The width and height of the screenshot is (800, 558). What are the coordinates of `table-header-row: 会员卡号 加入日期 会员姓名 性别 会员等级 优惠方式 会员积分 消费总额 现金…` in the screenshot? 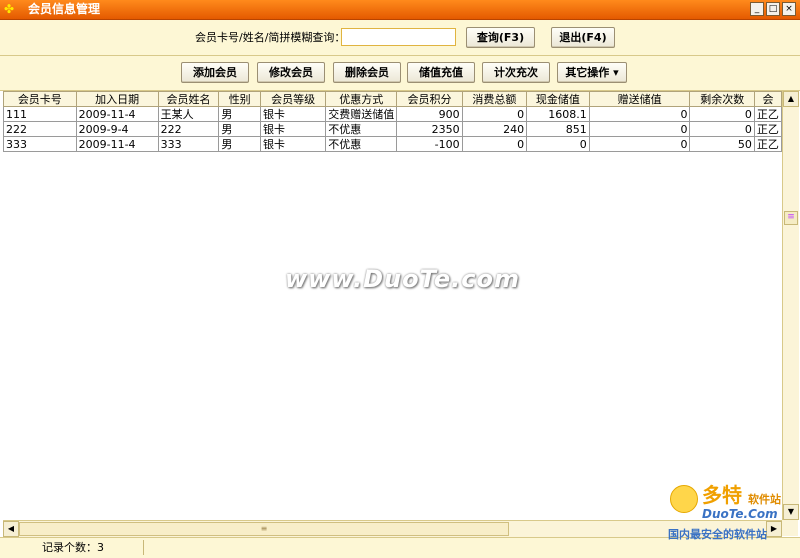 It's located at (392, 99).